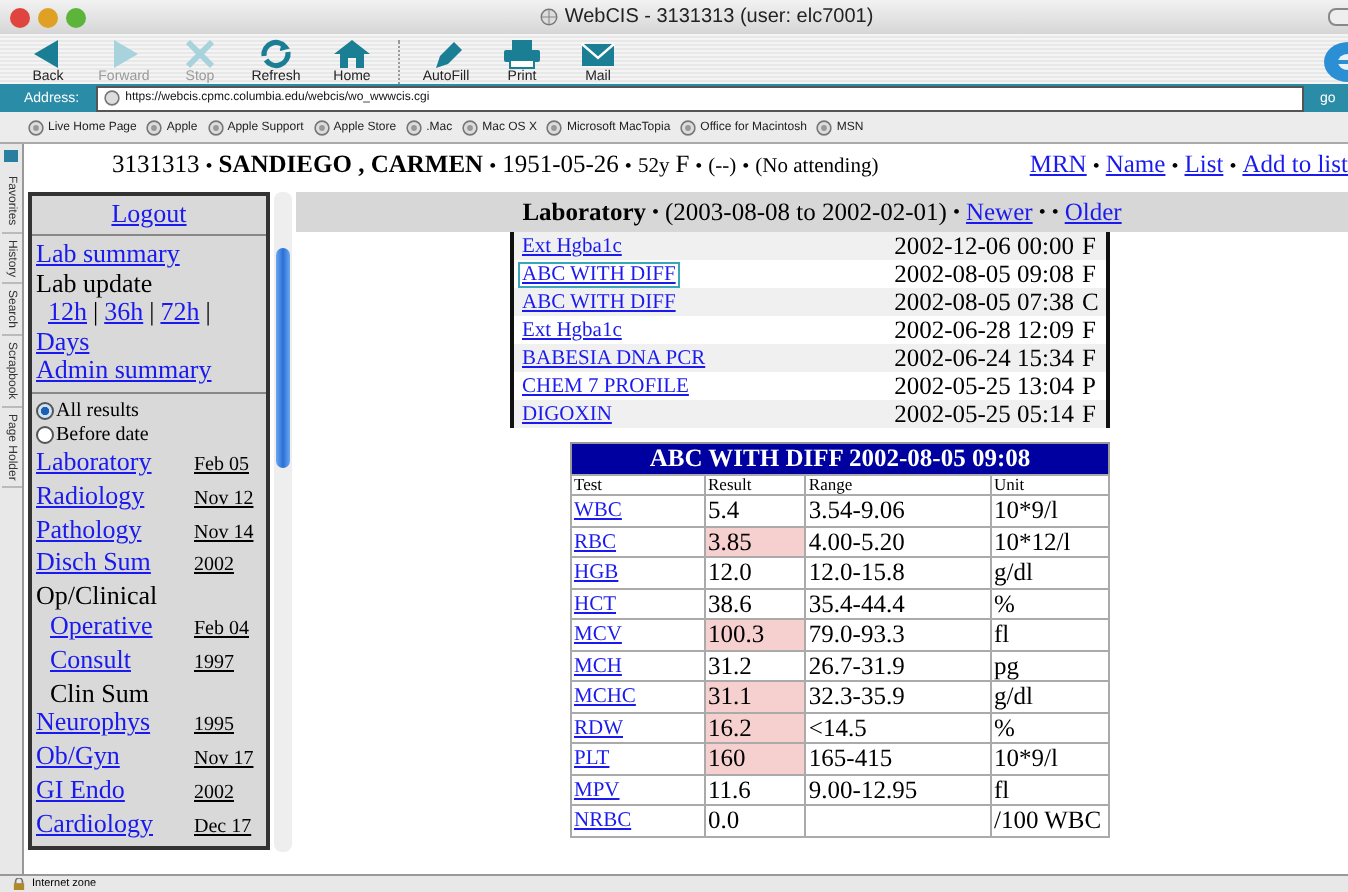  What do you see at coordinates (722, 166) in the screenshot?
I see `header-text: (--)` at bounding box center [722, 166].